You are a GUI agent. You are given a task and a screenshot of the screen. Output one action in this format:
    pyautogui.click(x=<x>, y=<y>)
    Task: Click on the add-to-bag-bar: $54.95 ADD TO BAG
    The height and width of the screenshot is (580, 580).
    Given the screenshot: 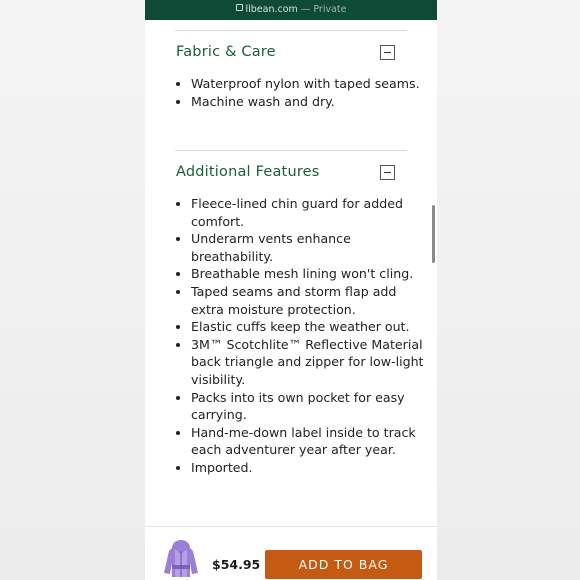 What is the action you would take?
    pyautogui.click(x=291, y=553)
    